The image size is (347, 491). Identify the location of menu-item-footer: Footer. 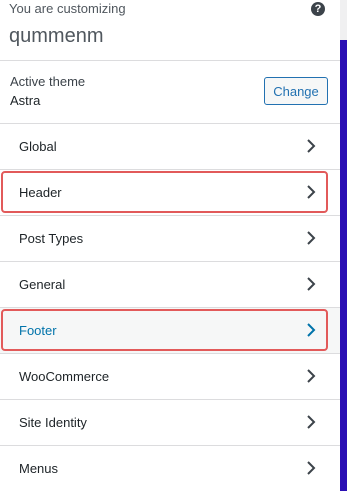
(170, 331).